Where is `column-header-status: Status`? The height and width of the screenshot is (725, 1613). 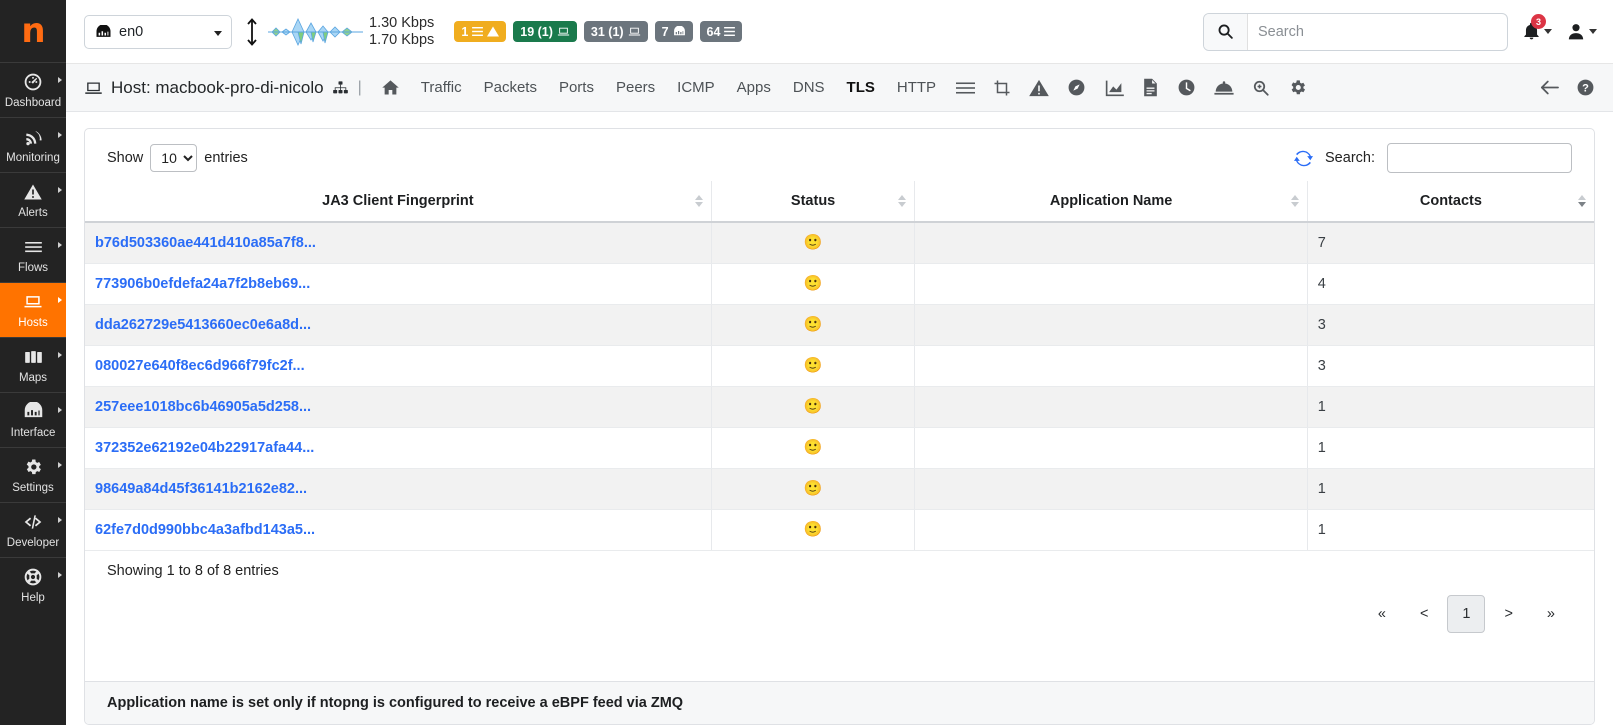
column-header-status: Status is located at coordinates (813, 202).